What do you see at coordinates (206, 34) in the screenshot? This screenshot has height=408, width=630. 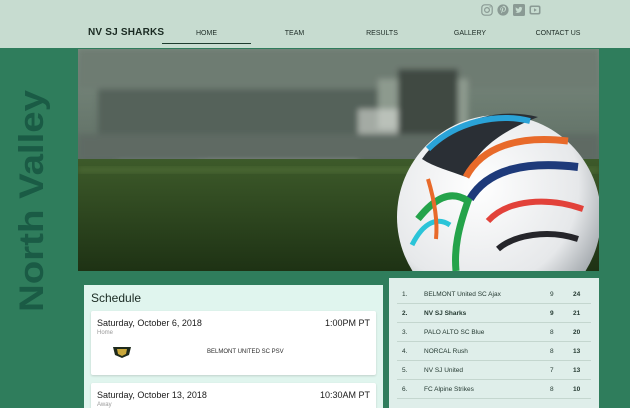 I see `nav-home: HOME` at bounding box center [206, 34].